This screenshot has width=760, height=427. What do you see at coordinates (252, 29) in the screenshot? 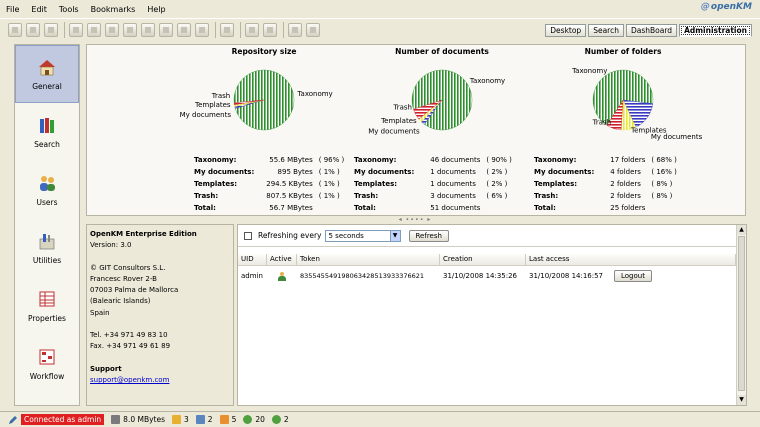
I see `property-group-button` at bounding box center [252, 29].